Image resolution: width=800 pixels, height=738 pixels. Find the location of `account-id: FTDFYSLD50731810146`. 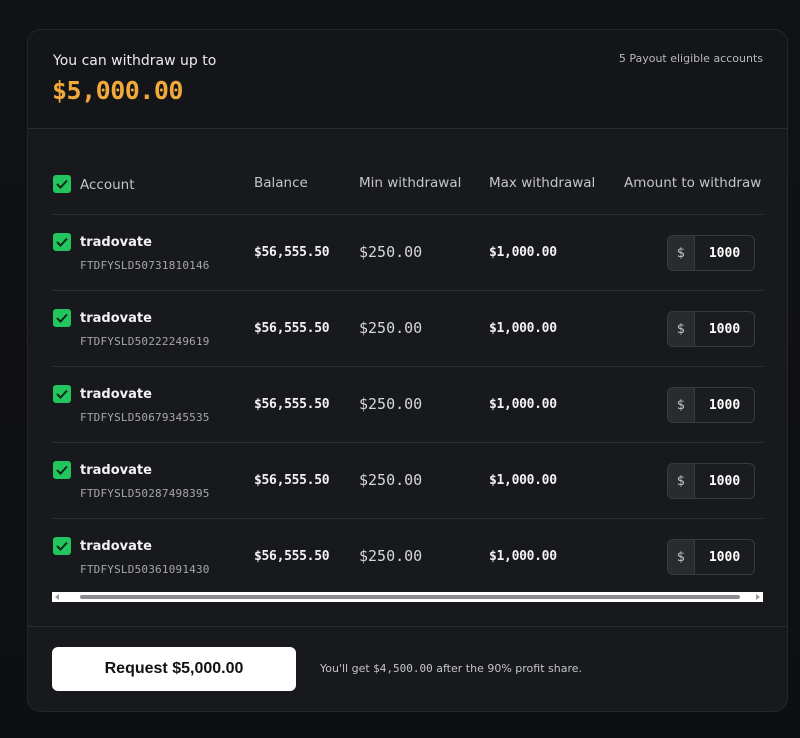

account-id: FTDFYSLD50731810146 is located at coordinates (145, 265).